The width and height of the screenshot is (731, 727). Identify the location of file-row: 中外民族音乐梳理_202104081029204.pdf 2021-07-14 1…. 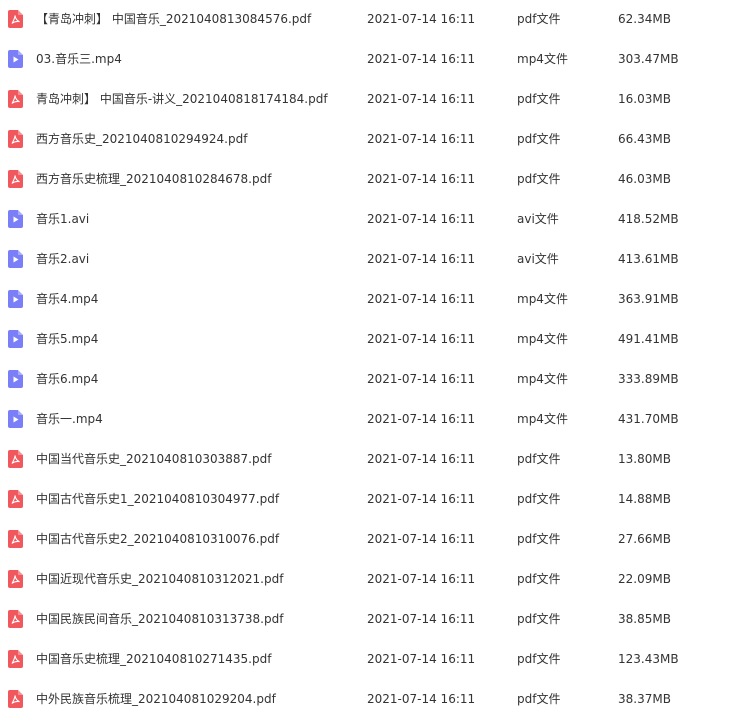
(365, 700).